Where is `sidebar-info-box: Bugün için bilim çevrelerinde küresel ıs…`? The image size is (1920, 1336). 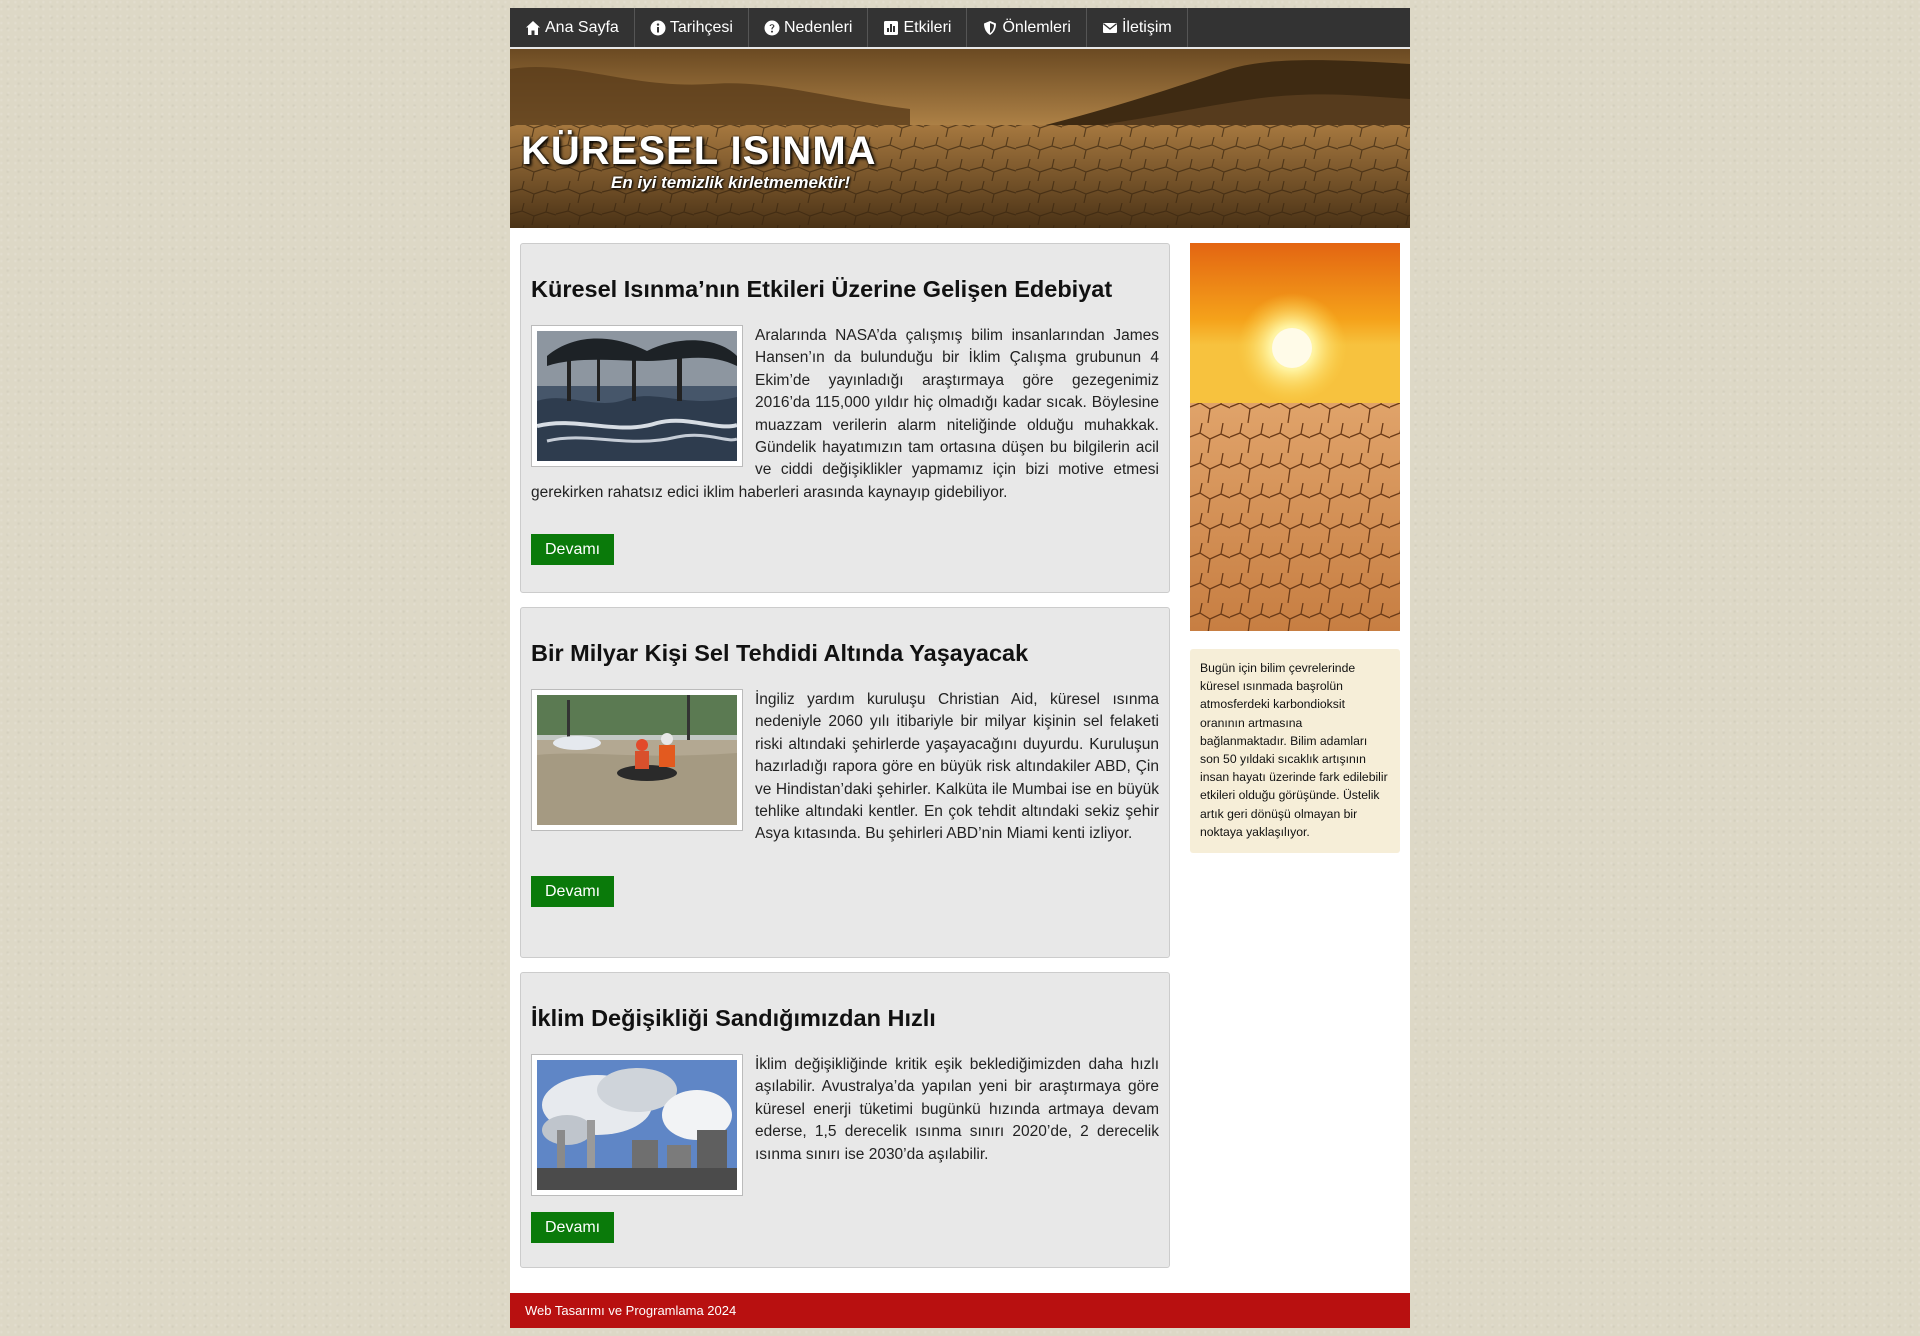 sidebar-info-box: Bugün için bilim çevrelerinde küresel ıs… is located at coordinates (1295, 751).